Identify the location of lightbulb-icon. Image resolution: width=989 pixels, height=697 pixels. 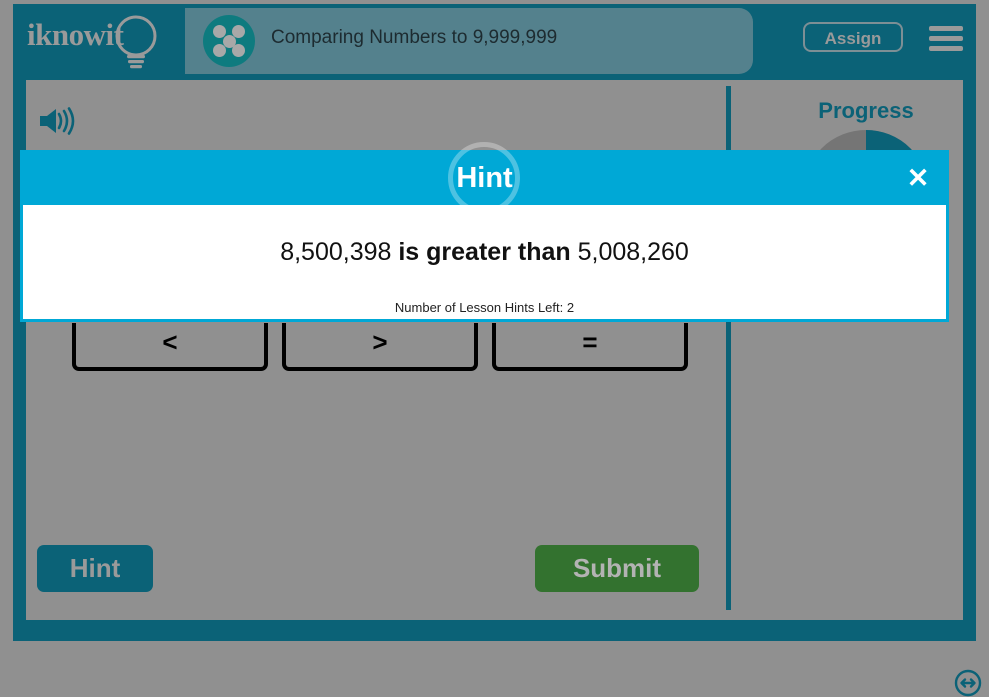
(136, 42).